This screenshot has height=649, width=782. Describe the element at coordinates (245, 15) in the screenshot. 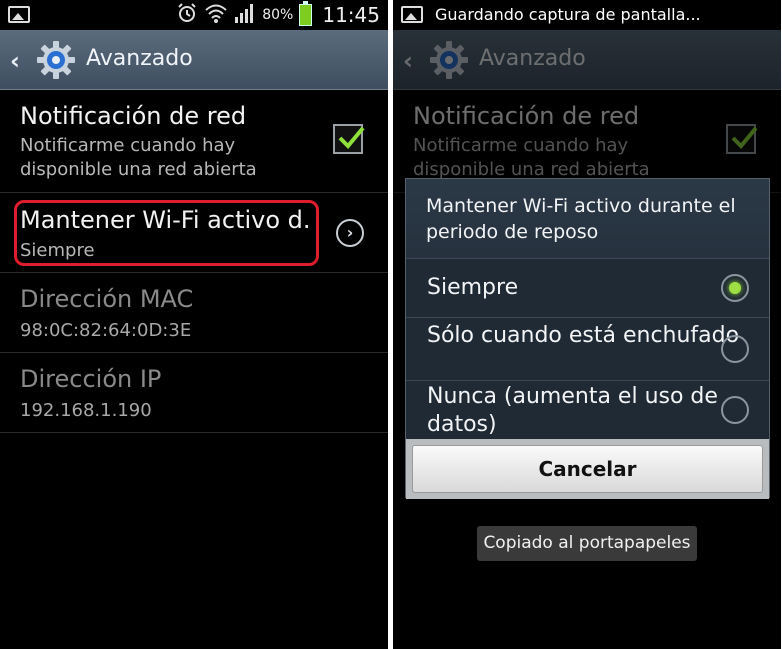

I see `signal-icon` at that location.